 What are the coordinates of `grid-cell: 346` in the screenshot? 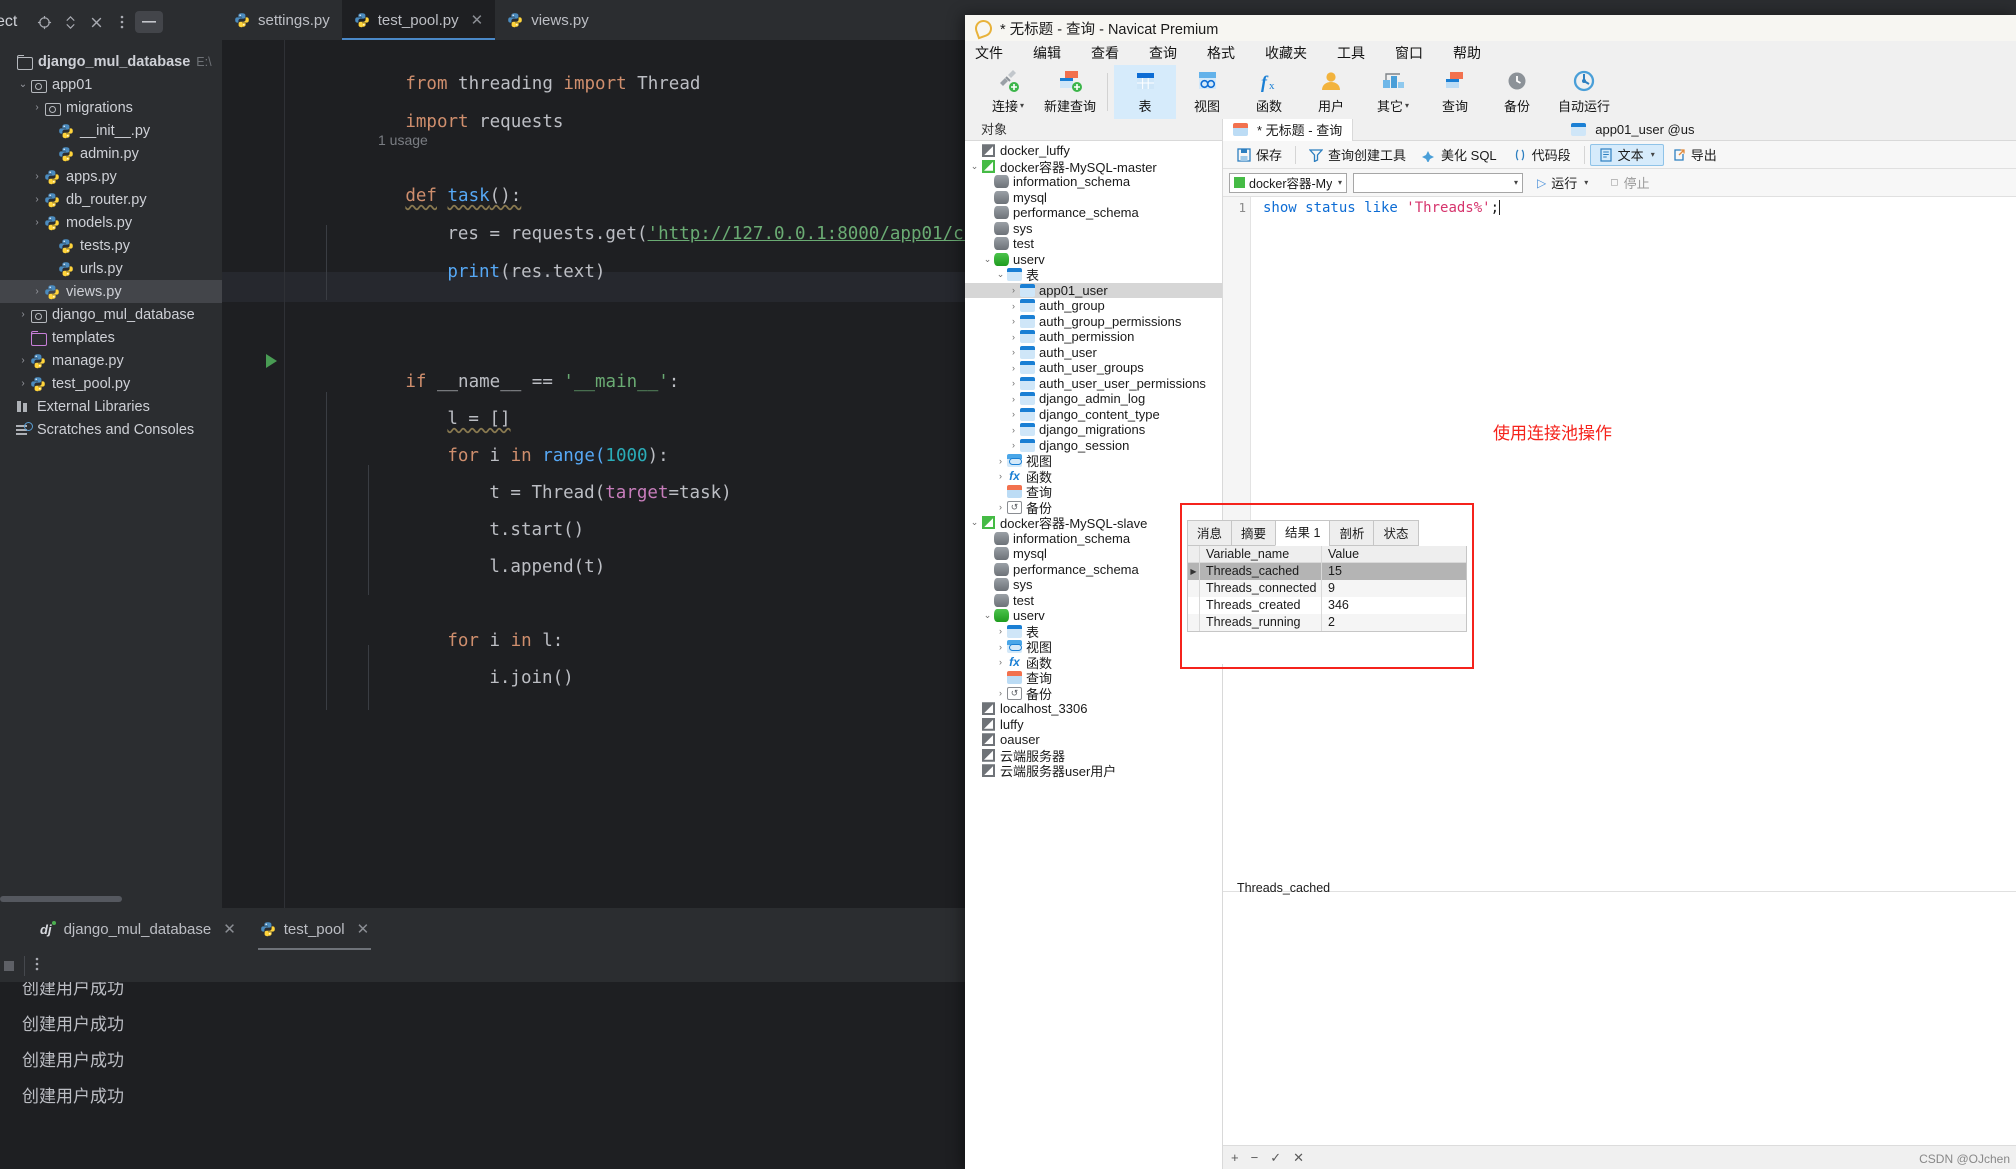 It's located at (1350, 605).